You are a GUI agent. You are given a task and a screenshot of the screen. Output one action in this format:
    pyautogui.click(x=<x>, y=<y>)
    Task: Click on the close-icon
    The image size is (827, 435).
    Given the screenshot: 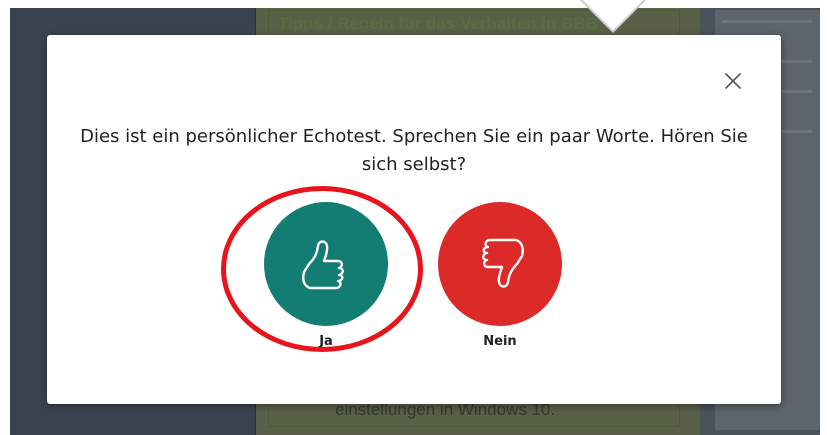 What is the action you would take?
    pyautogui.click(x=733, y=81)
    